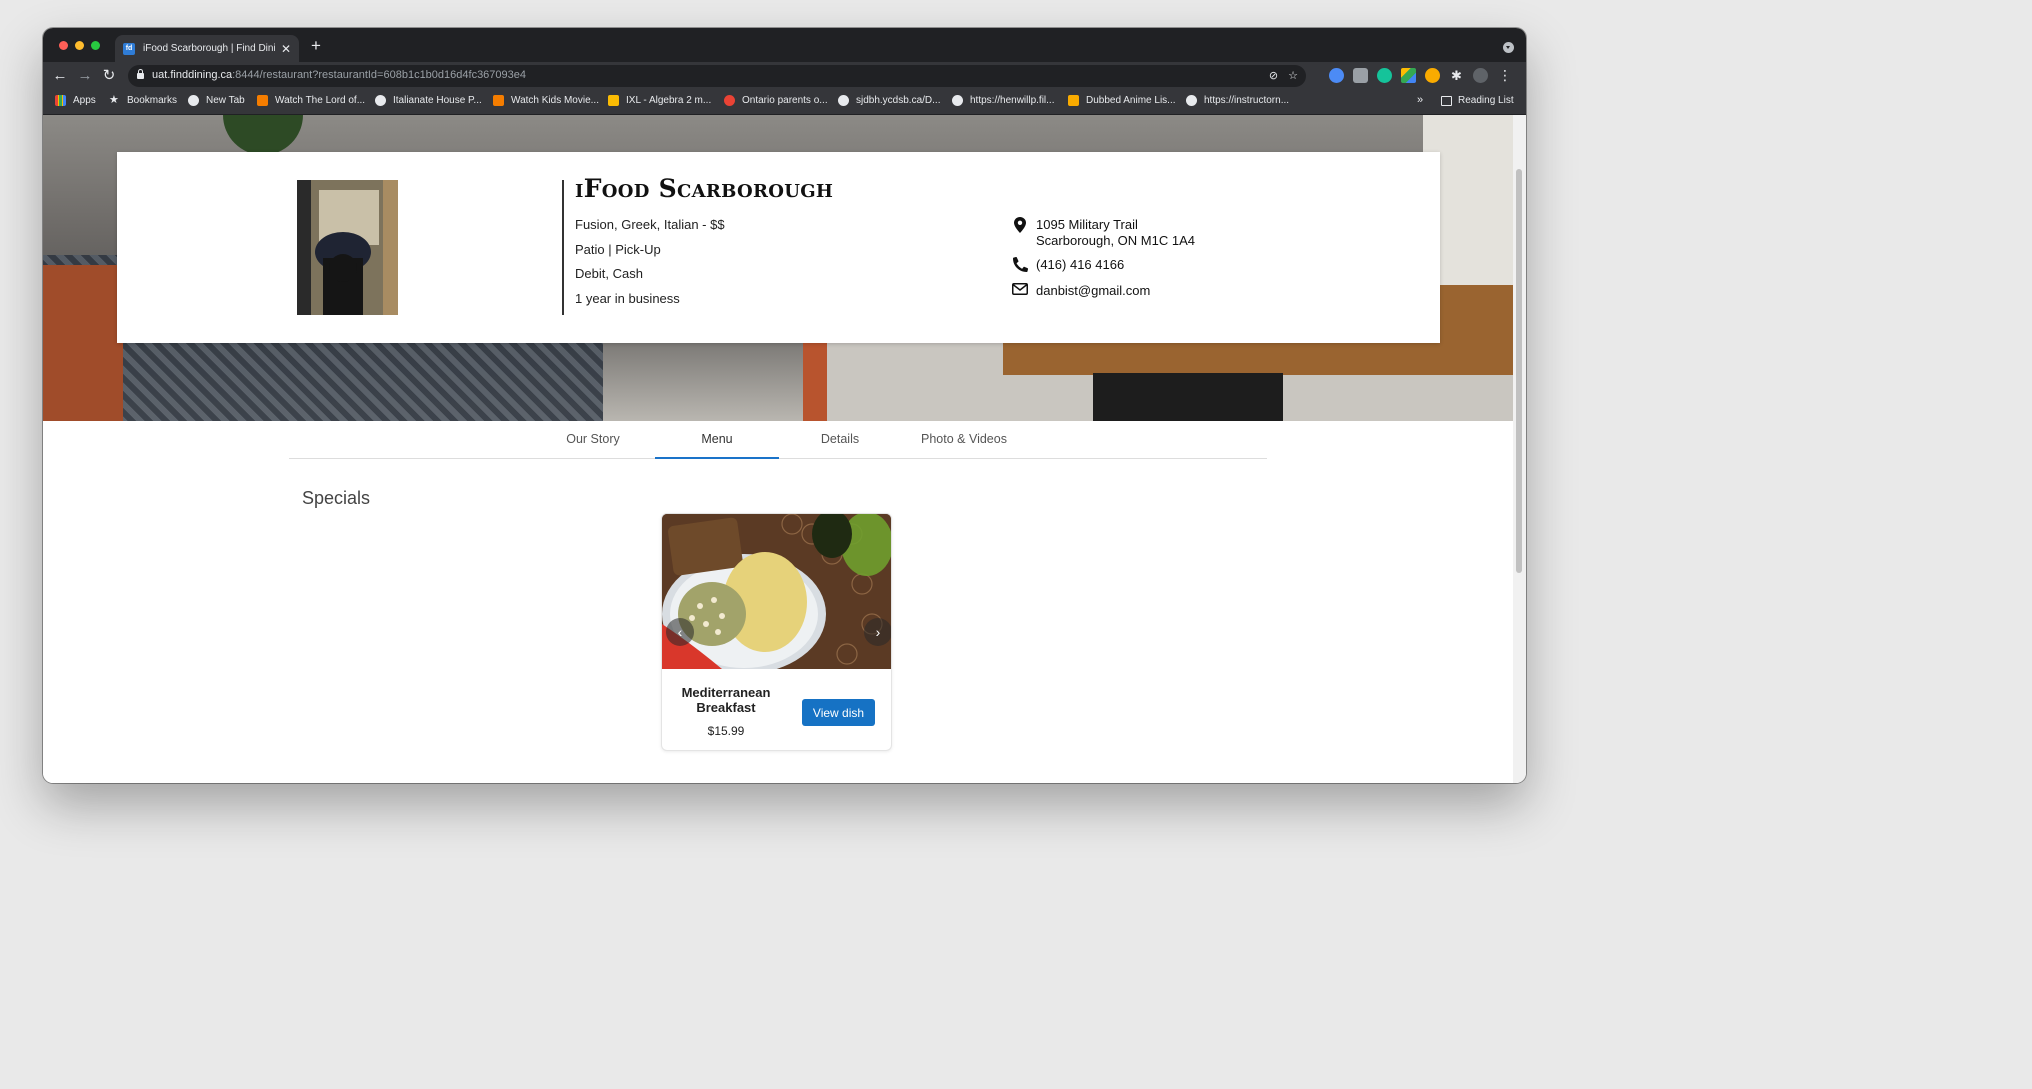  I want to click on back-arrow-icon: ←, so click(60, 76).